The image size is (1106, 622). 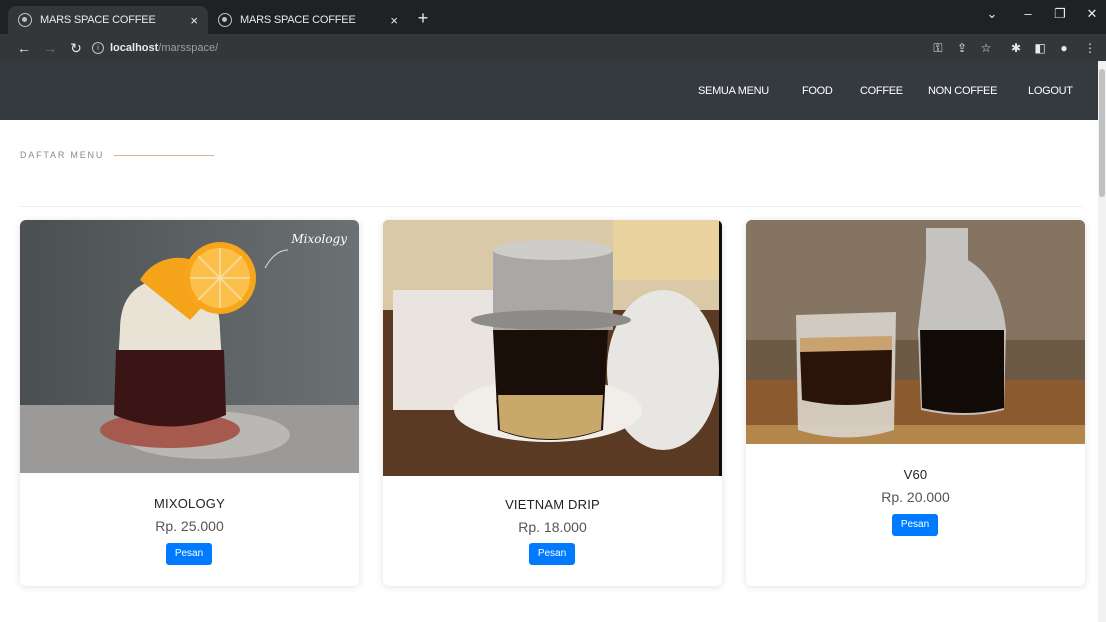 I want to click on nav-non-coffee: NON COFFEE, so click(x=962, y=91).